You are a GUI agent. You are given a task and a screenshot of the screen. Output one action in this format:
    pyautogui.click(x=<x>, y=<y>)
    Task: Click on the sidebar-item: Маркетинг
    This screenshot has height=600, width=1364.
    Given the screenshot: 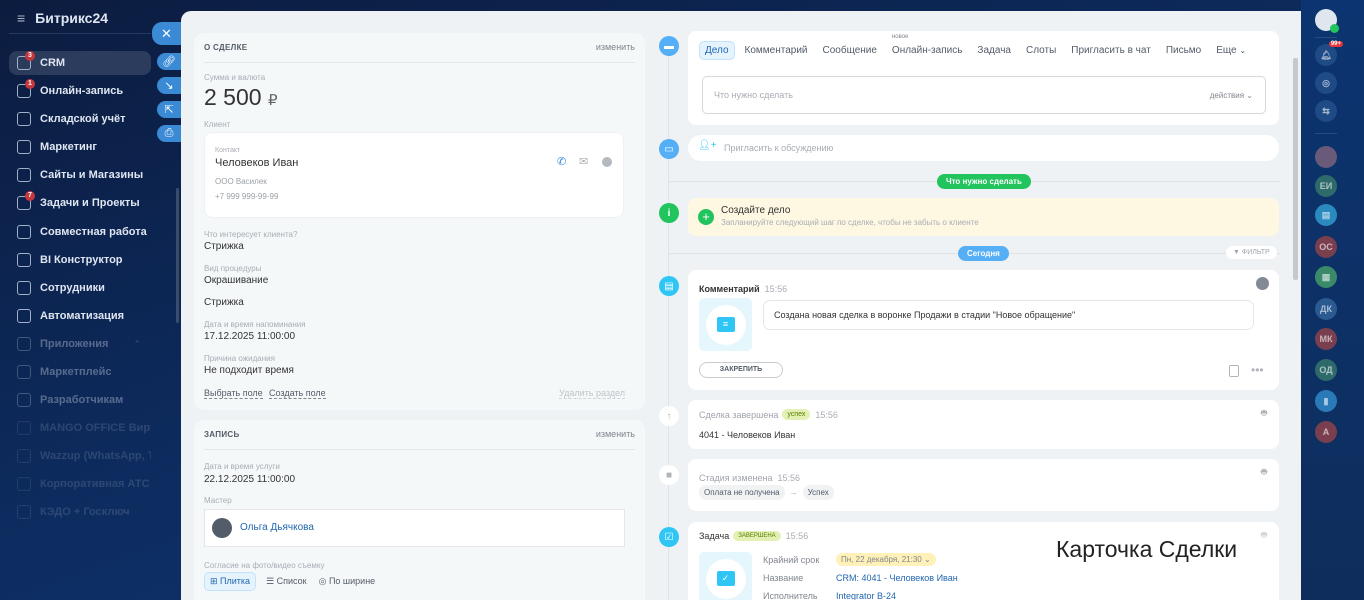 What is the action you would take?
    pyautogui.click(x=80, y=147)
    